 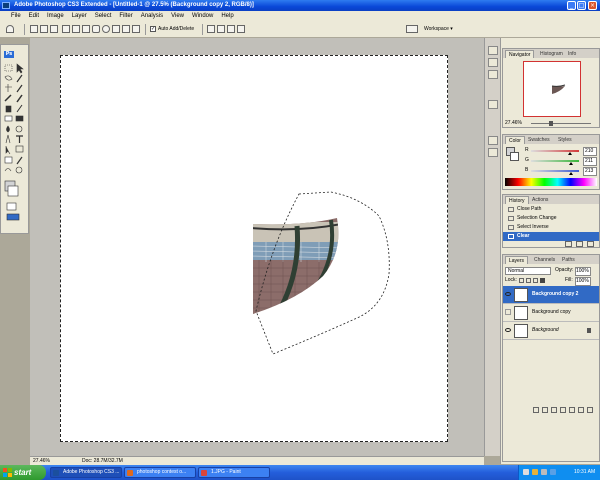 What do you see at coordinates (581, 5) in the screenshot?
I see `maximize-button: □` at bounding box center [581, 5].